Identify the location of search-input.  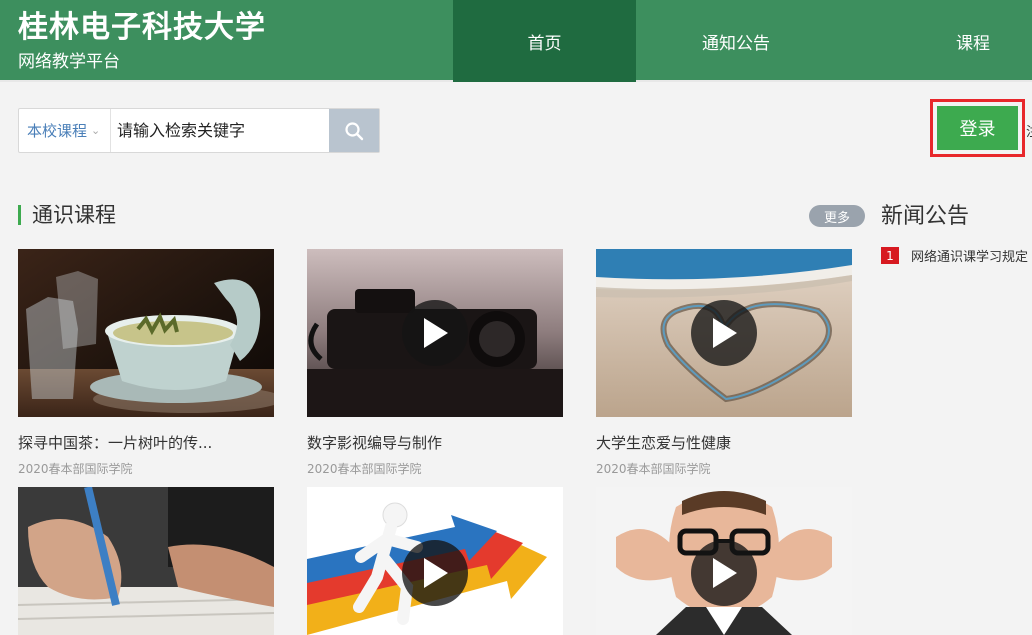
(220, 130).